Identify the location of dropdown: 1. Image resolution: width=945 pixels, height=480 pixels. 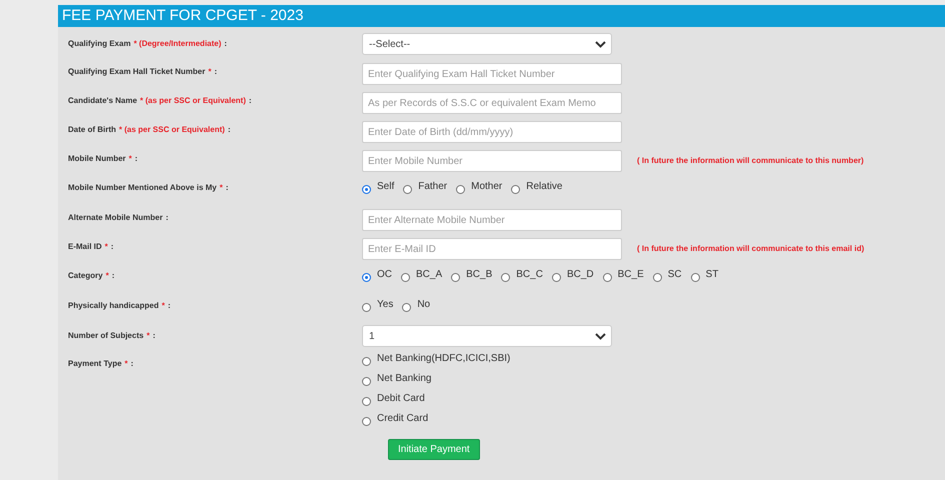
(487, 336).